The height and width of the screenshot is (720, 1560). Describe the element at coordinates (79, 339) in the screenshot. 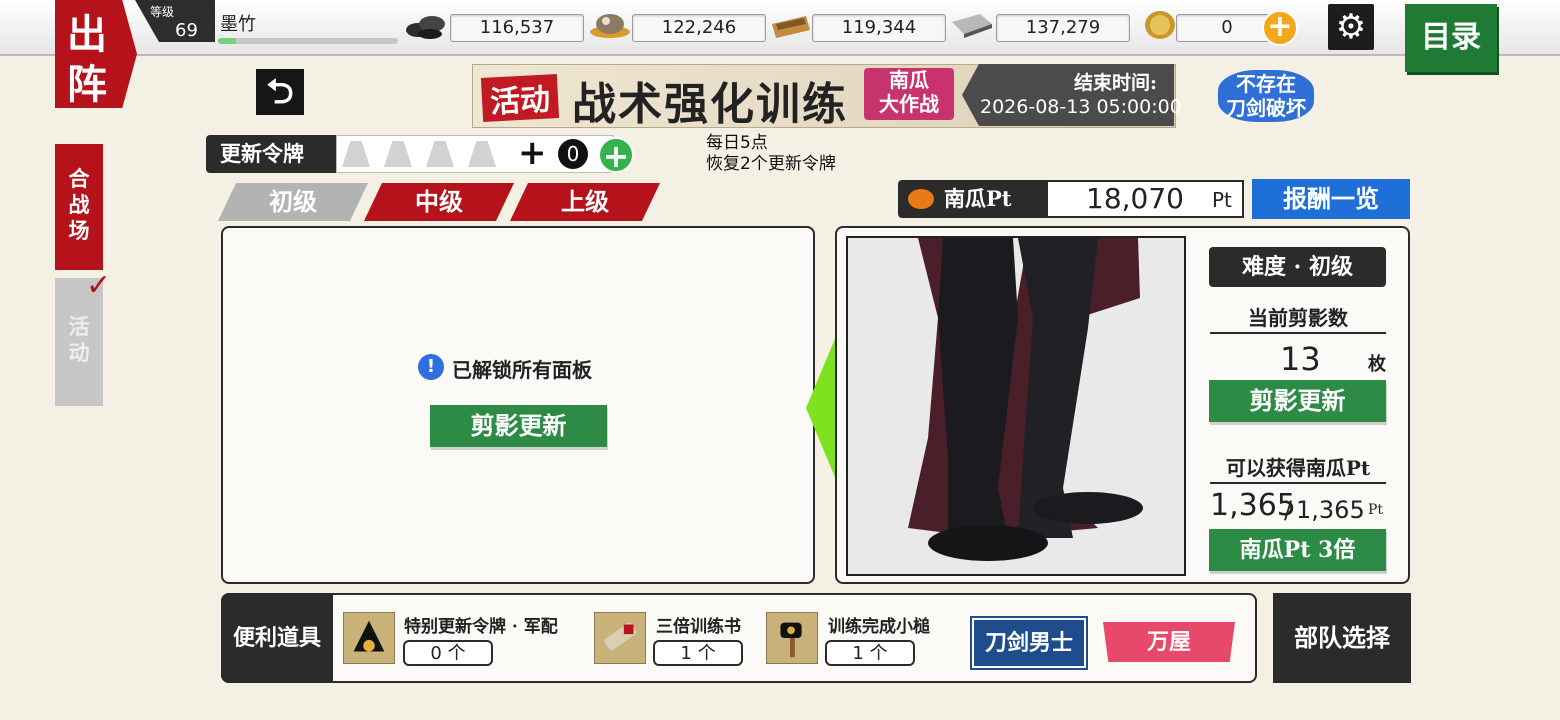

I see `tab-event-label: 活动` at that location.